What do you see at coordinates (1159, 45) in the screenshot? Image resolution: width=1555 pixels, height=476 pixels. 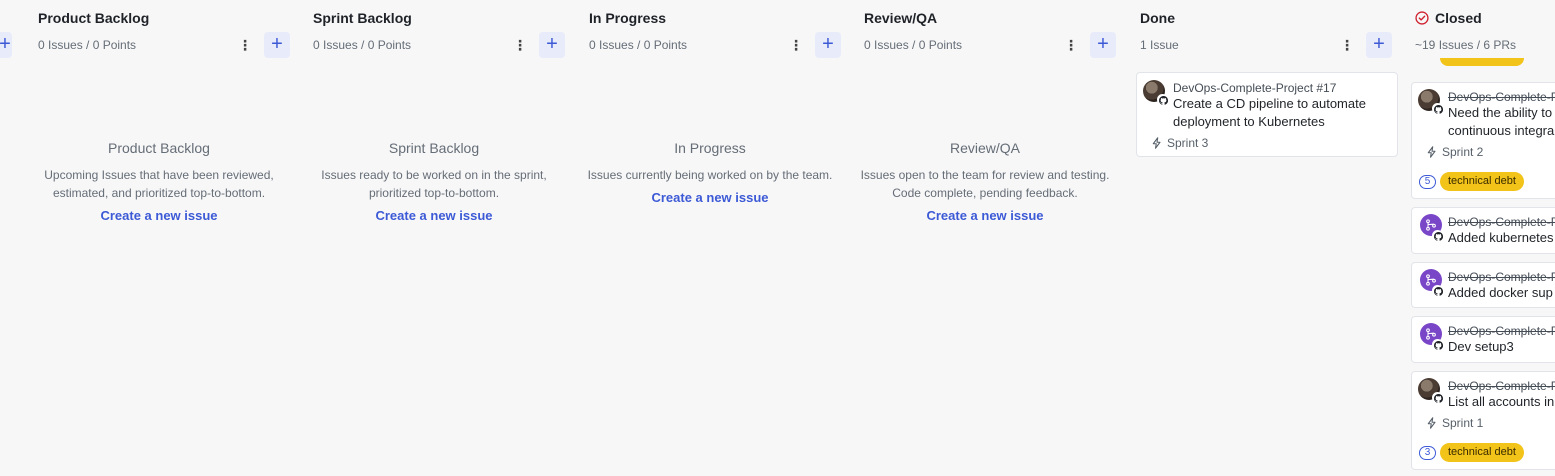 I see `column-count: 1 Issue` at bounding box center [1159, 45].